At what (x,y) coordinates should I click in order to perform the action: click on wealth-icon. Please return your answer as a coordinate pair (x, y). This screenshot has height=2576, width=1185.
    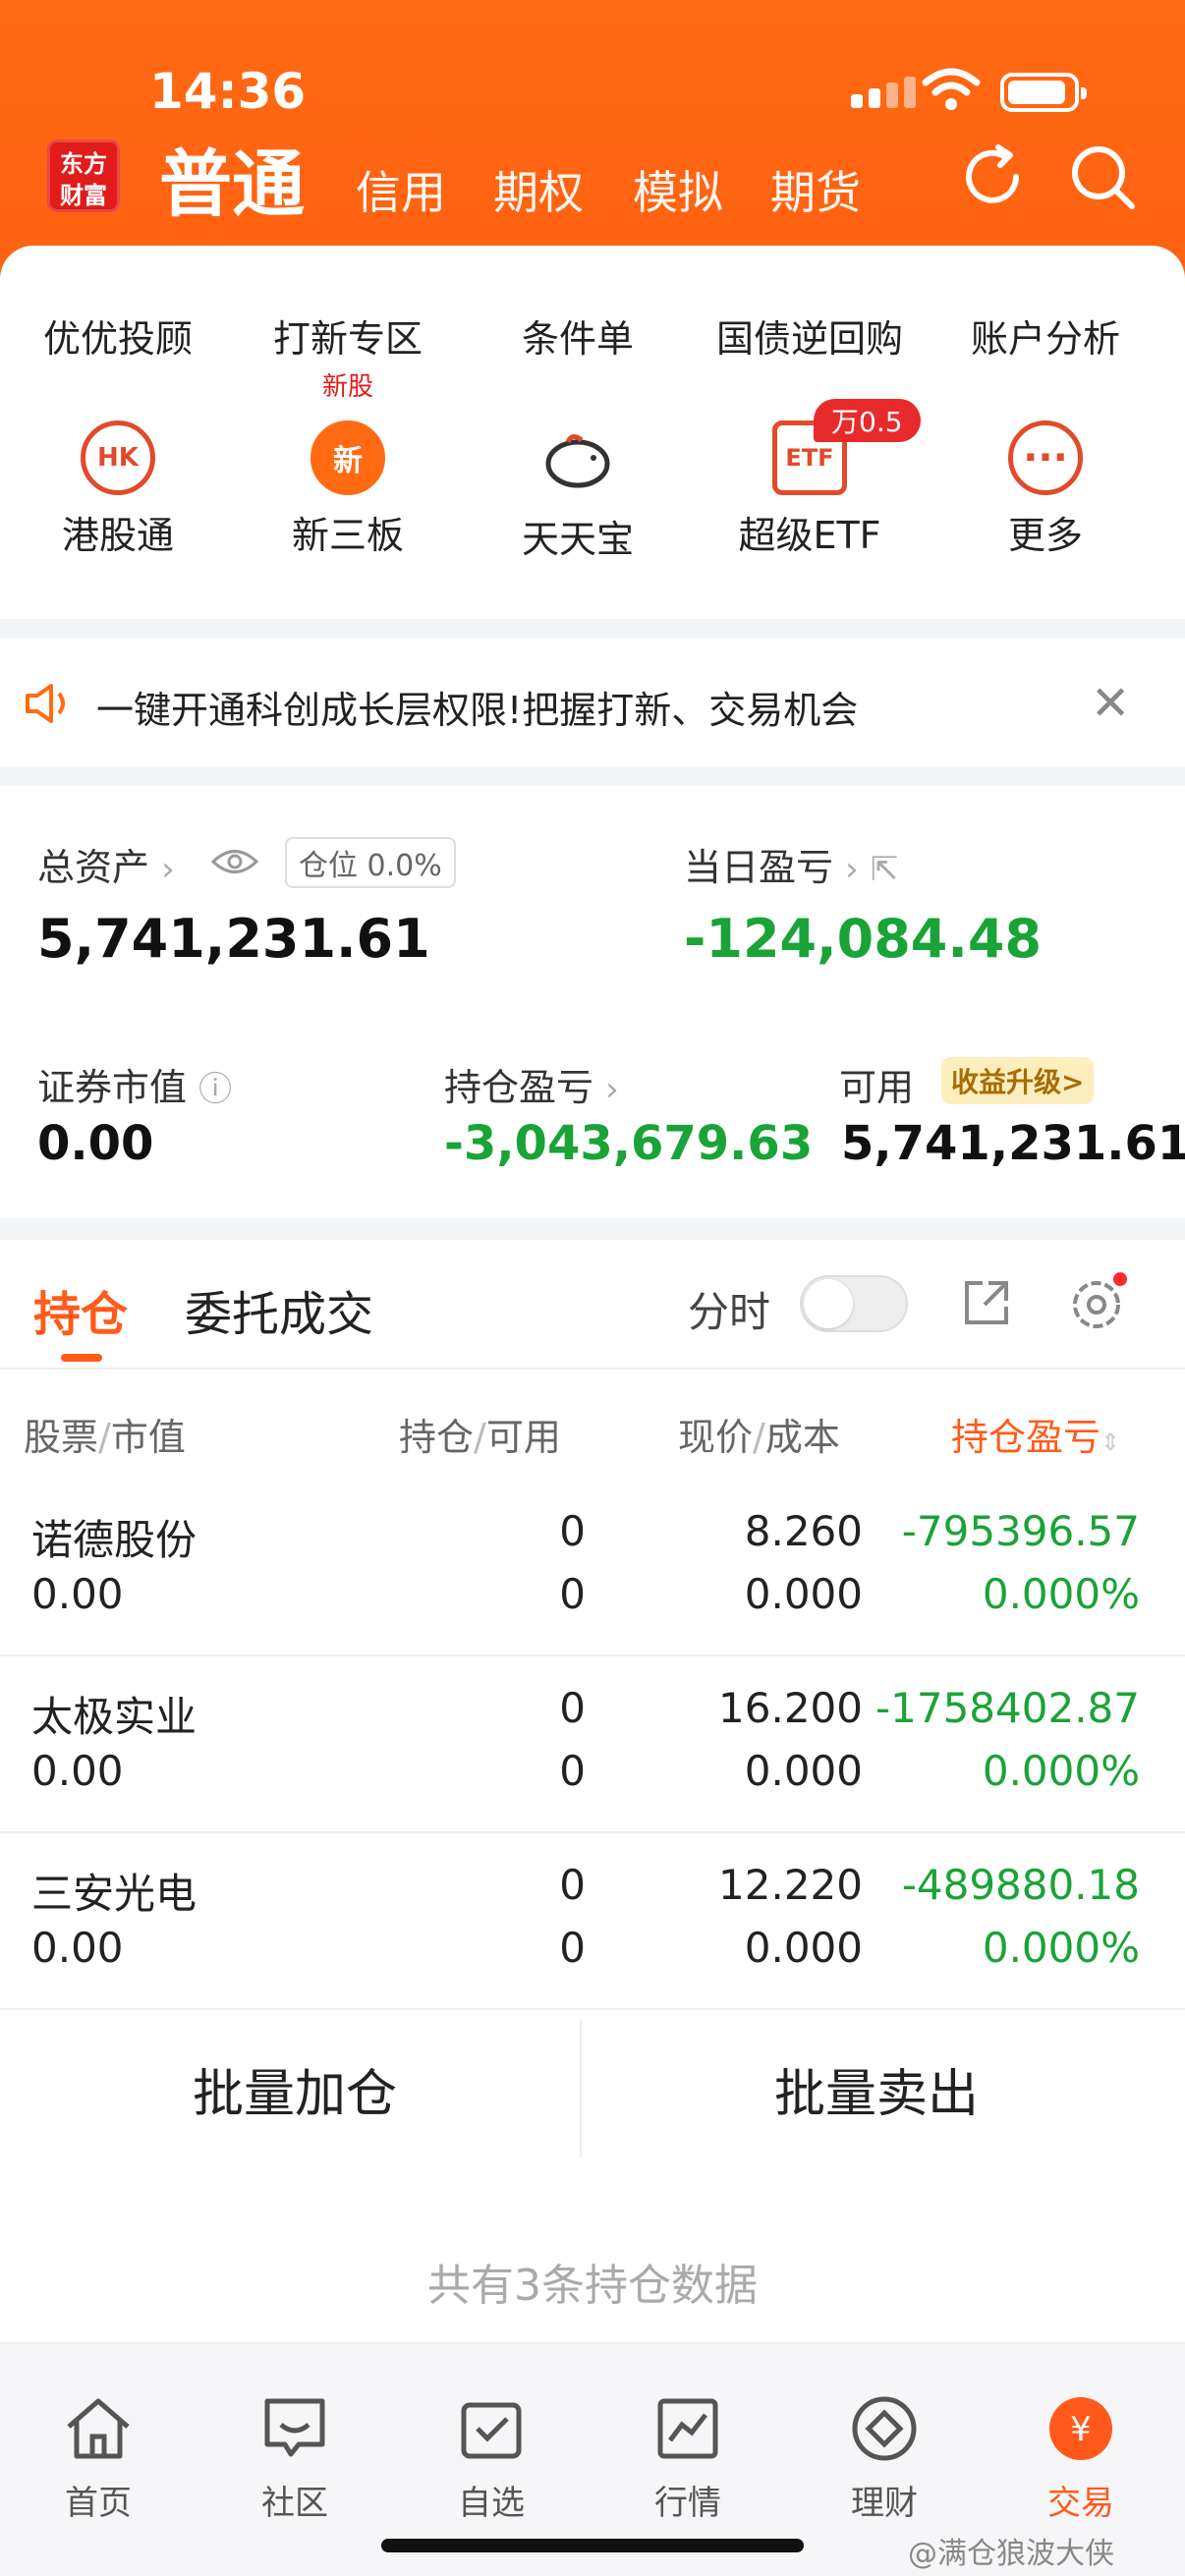
    Looking at the image, I should click on (885, 2428).